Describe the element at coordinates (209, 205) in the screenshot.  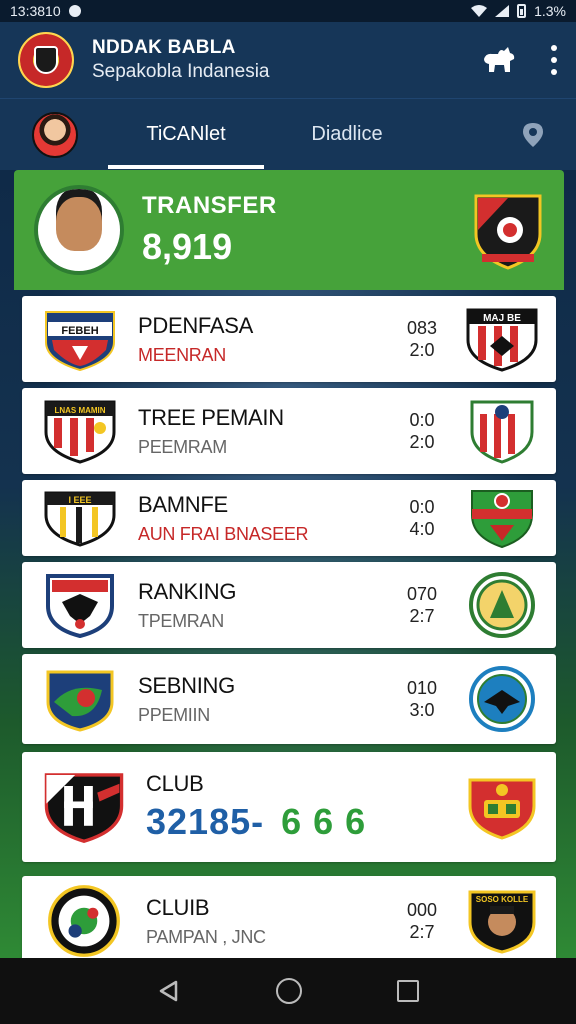
I see `featured-label: TRANSFER` at that location.